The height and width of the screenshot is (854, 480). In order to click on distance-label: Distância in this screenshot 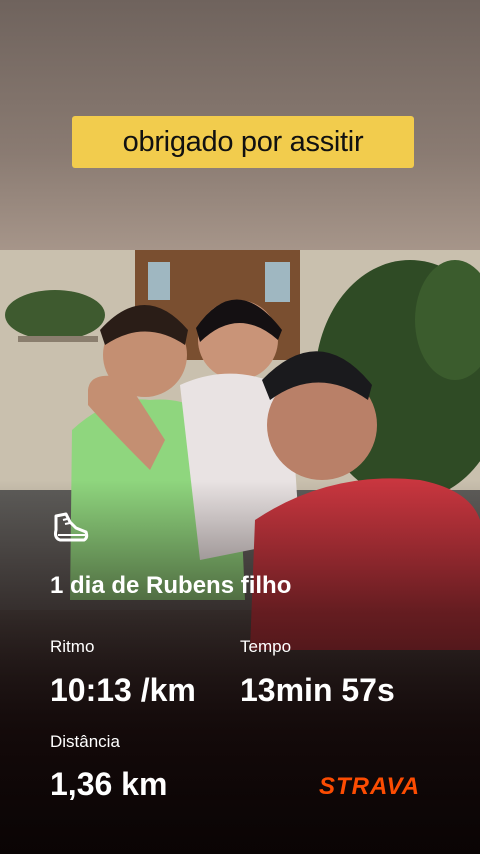, I will do `click(85, 741)`.